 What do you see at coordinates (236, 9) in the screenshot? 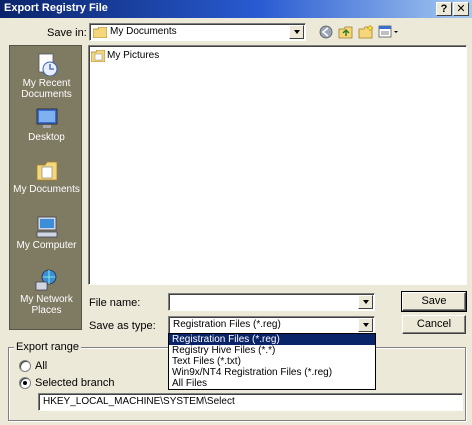
I see `title-bar: Export Registry File ? ✕` at bounding box center [236, 9].